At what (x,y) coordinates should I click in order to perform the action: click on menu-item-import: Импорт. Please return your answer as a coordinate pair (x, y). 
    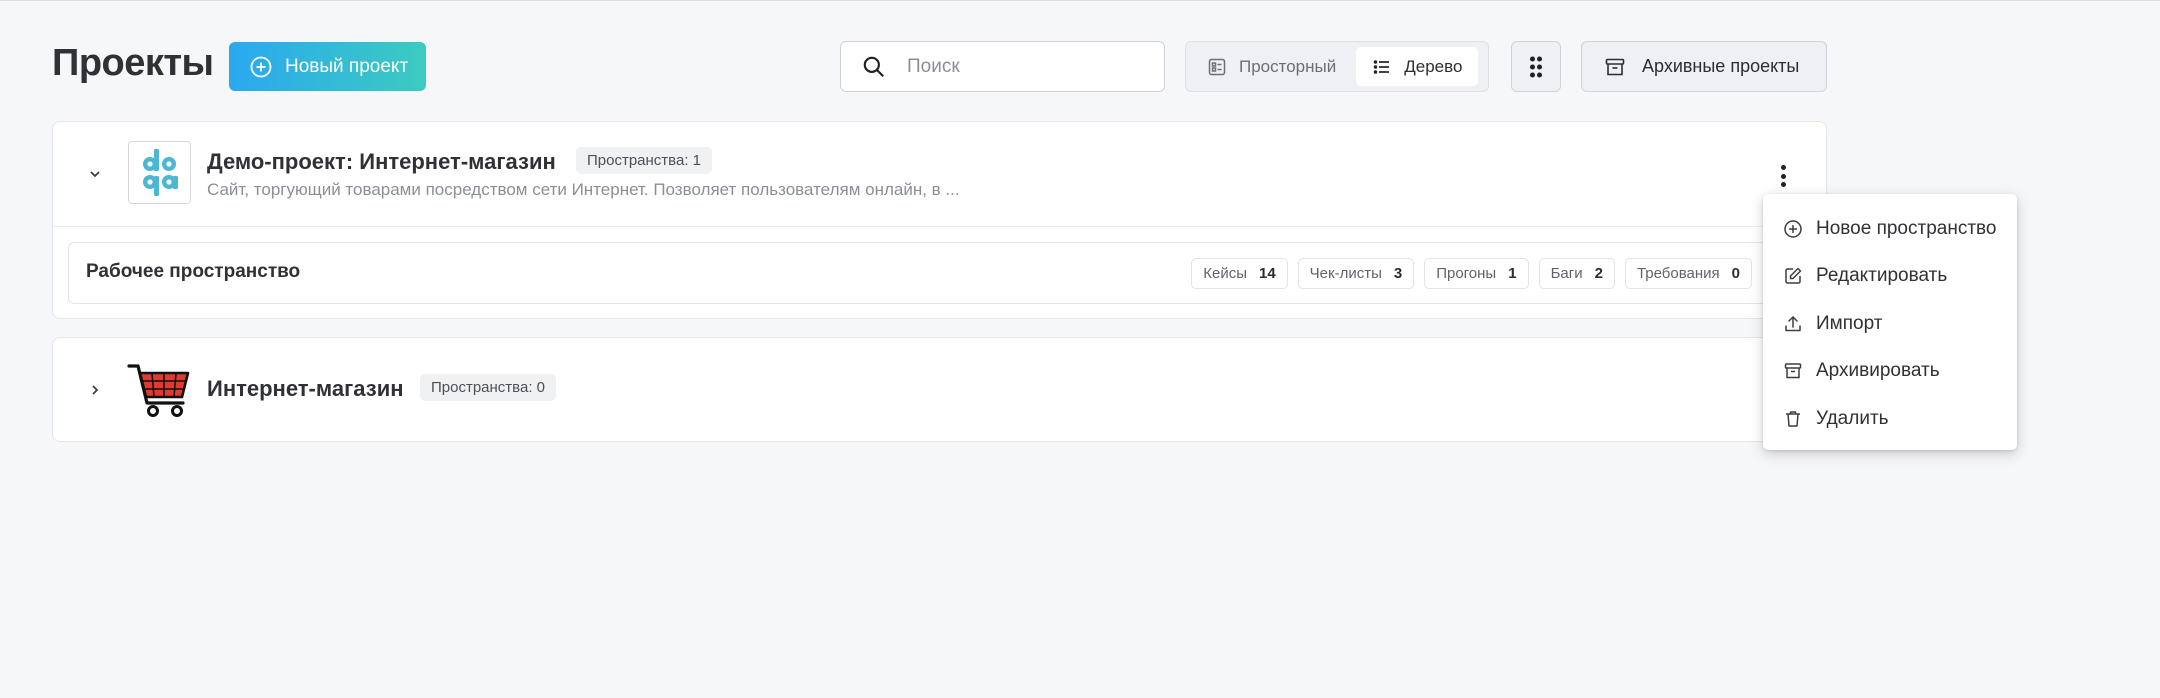
    Looking at the image, I should click on (1890, 324).